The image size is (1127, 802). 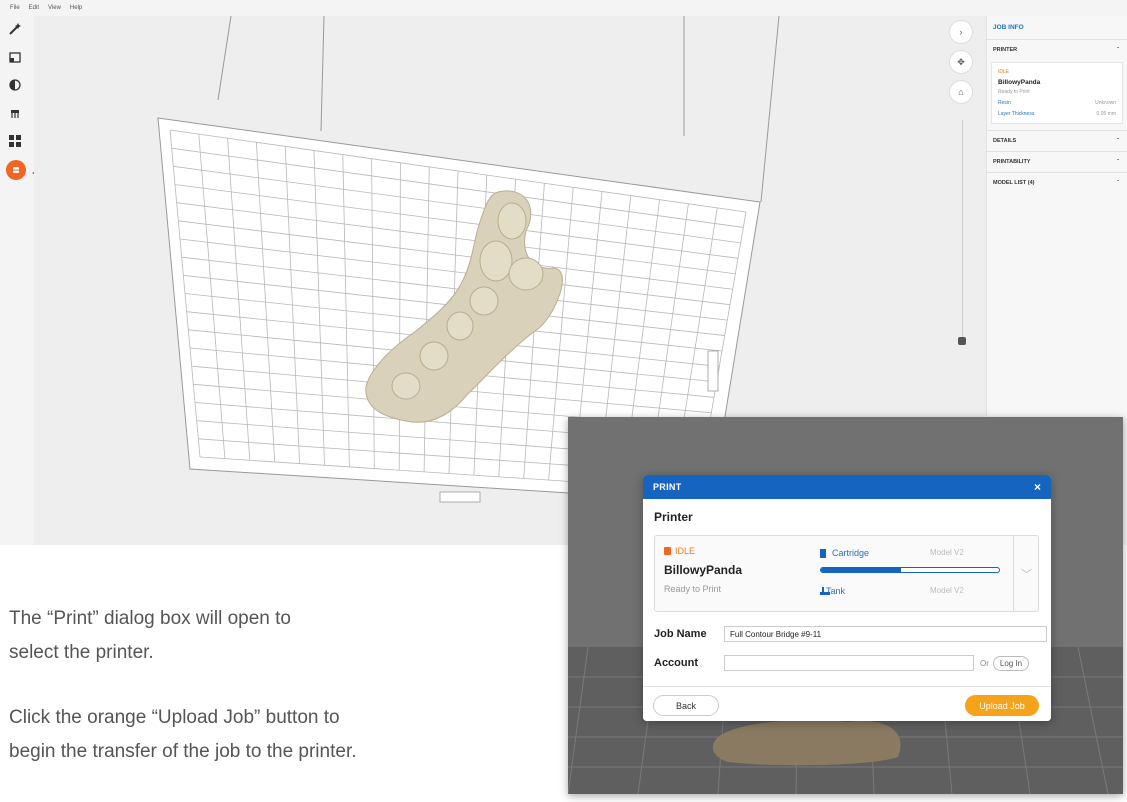 What do you see at coordinates (1057, 114) in the screenshot?
I see `side-info-row: Layer Thickness 0.05 mm` at bounding box center [1057, 114].